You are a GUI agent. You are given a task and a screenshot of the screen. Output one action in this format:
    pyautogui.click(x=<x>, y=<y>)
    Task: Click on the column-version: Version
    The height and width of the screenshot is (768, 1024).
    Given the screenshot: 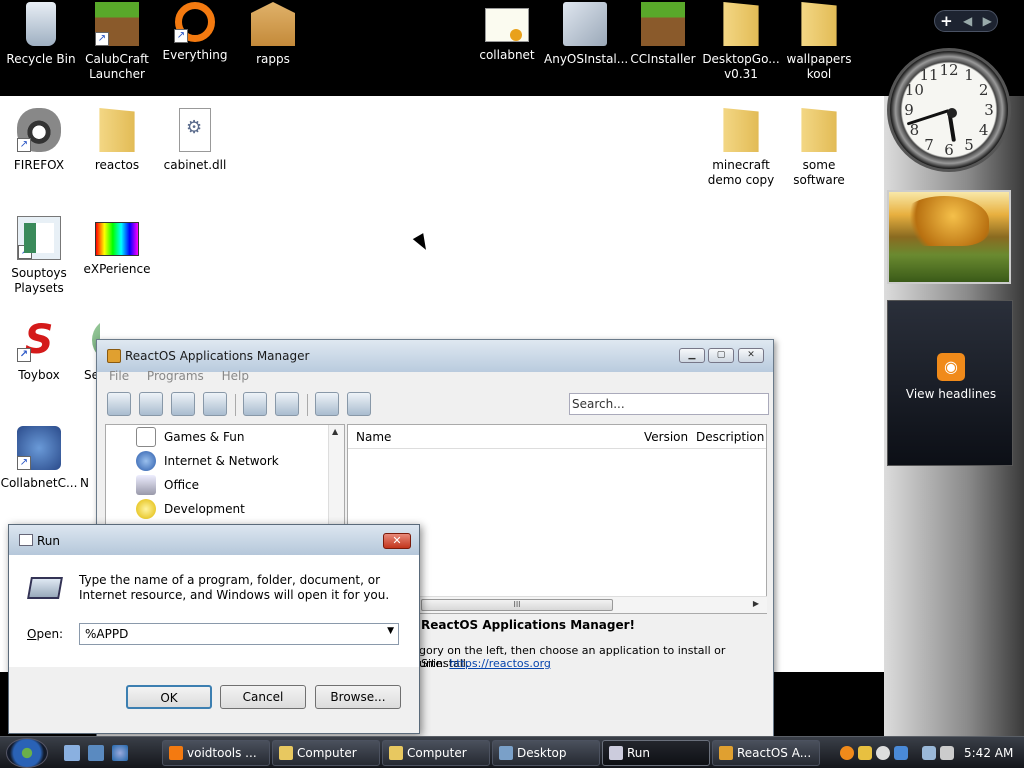 What is the action you would take?
    pyautogui.click(x=666, y=437)
    